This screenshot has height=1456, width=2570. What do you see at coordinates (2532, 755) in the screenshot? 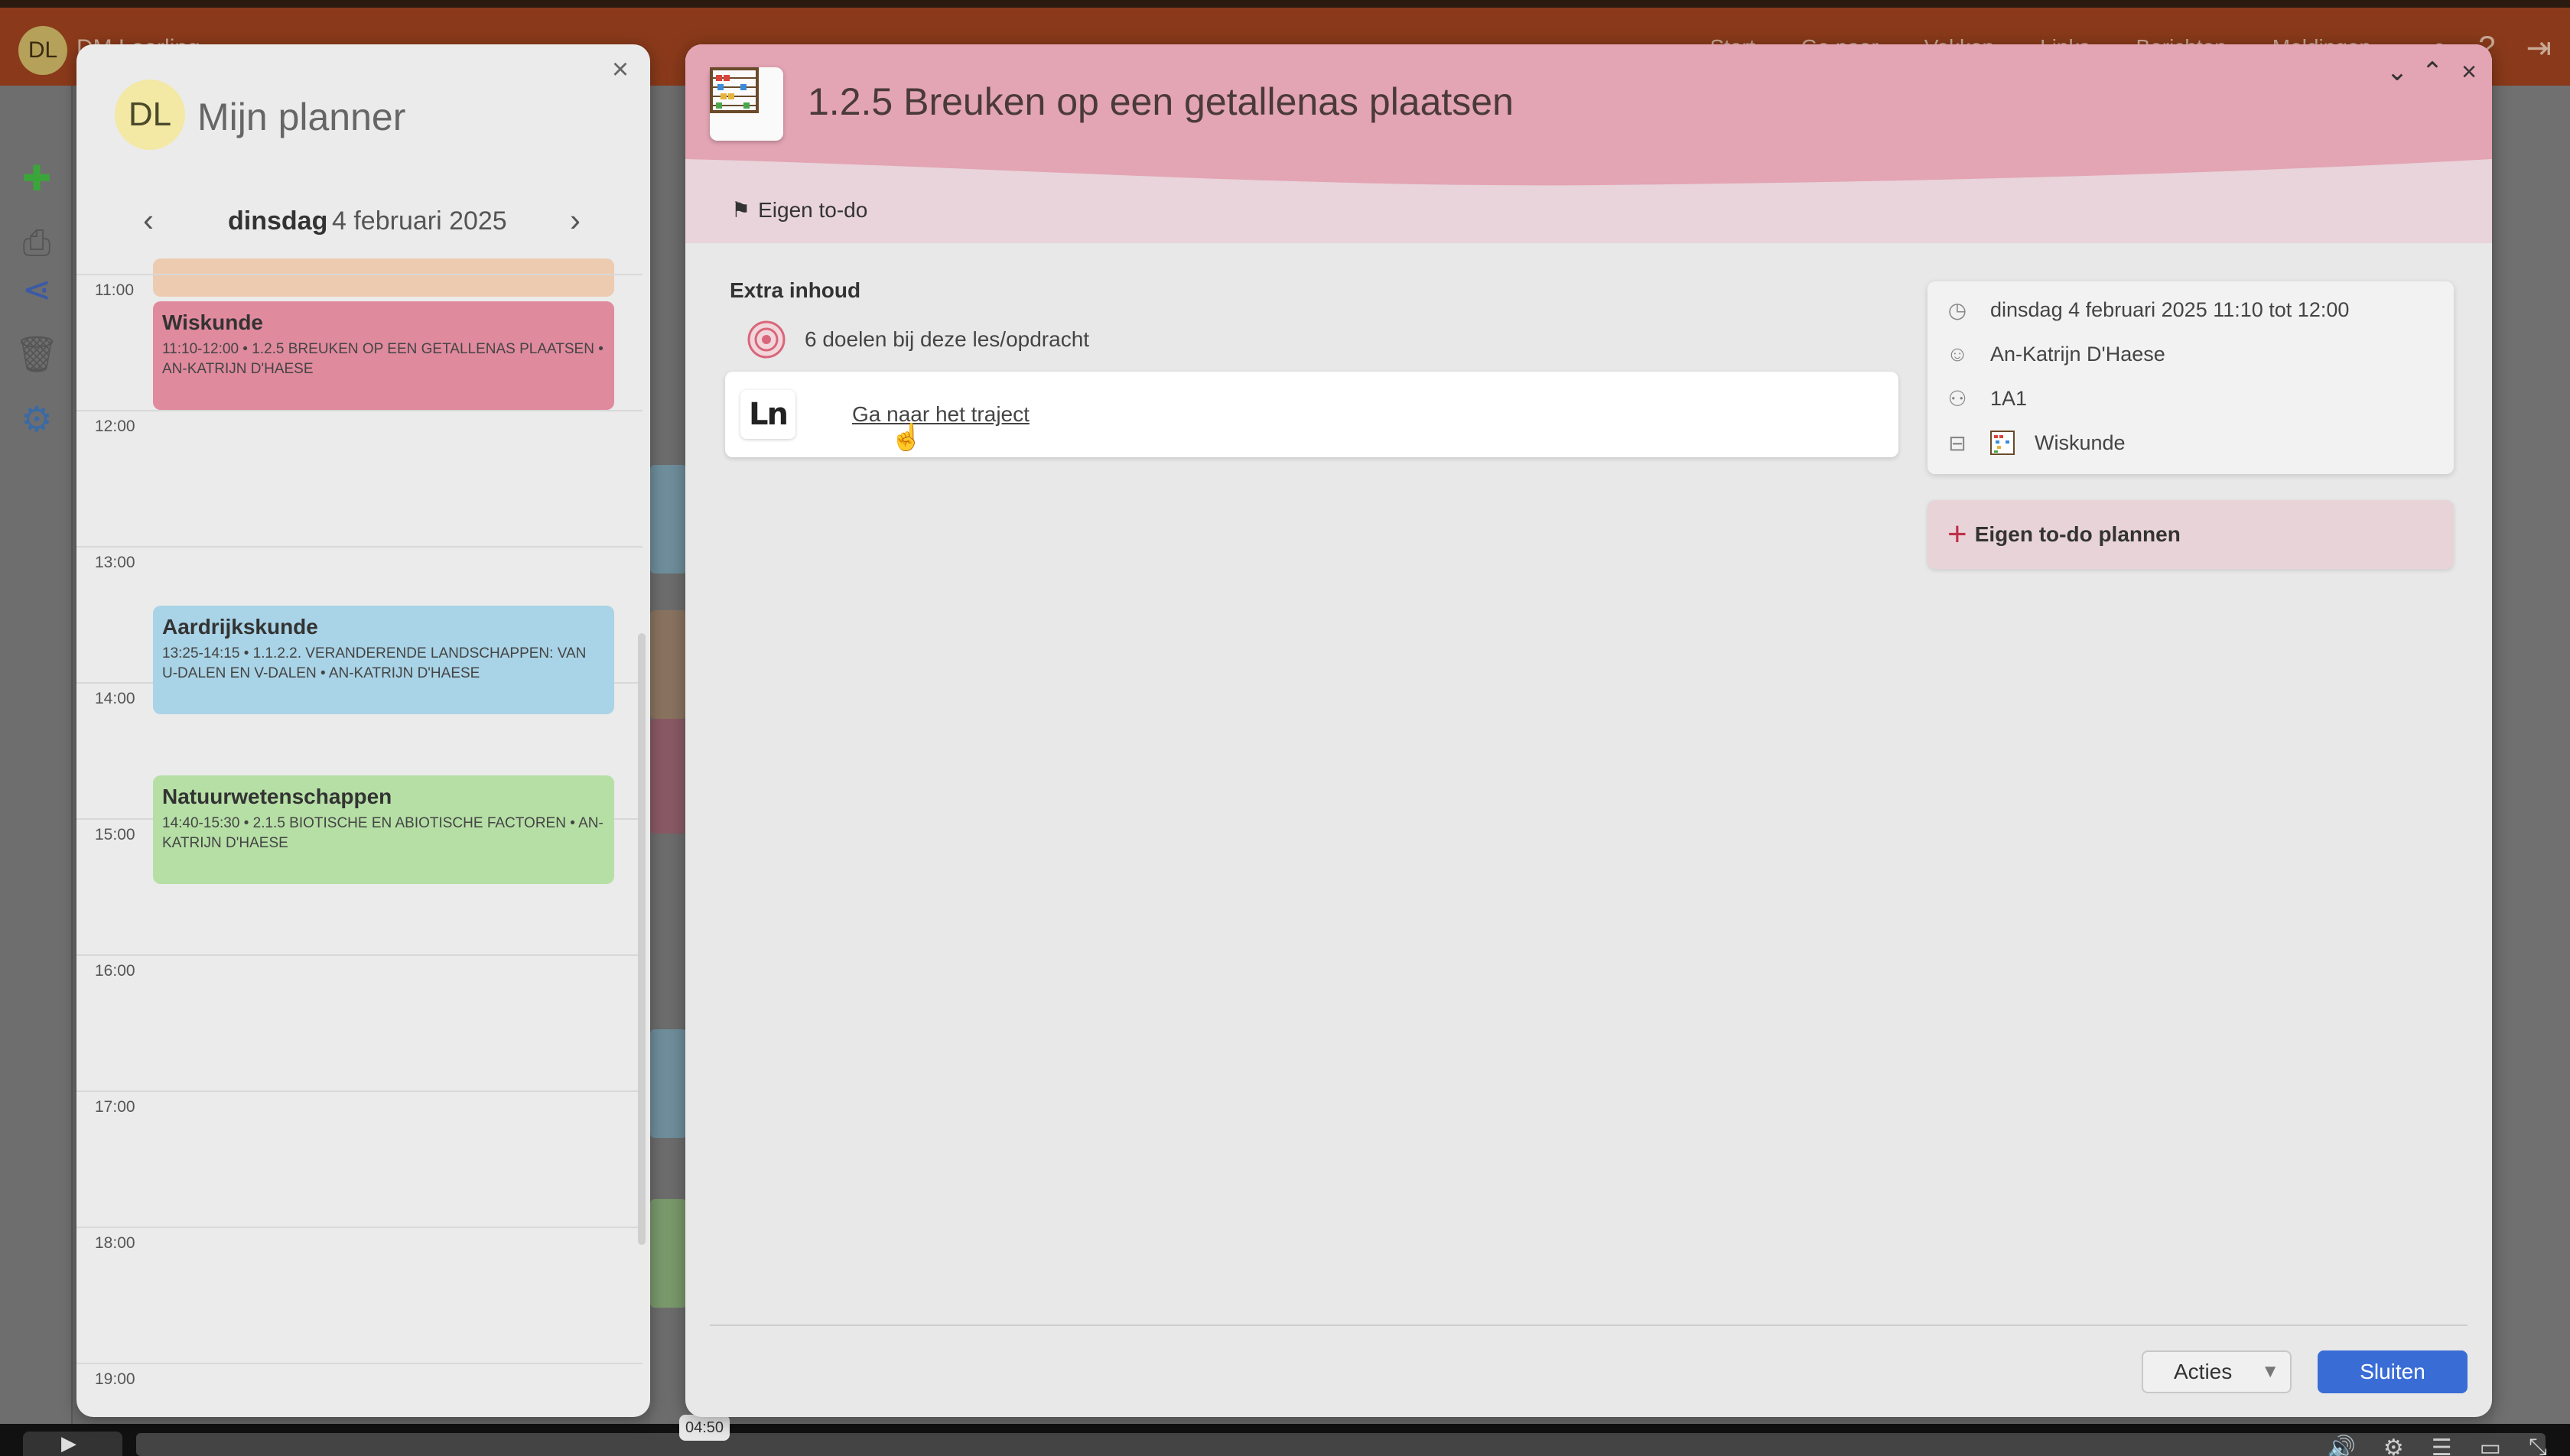
I see `background-right-strip` at bounding box center [2532, 755].